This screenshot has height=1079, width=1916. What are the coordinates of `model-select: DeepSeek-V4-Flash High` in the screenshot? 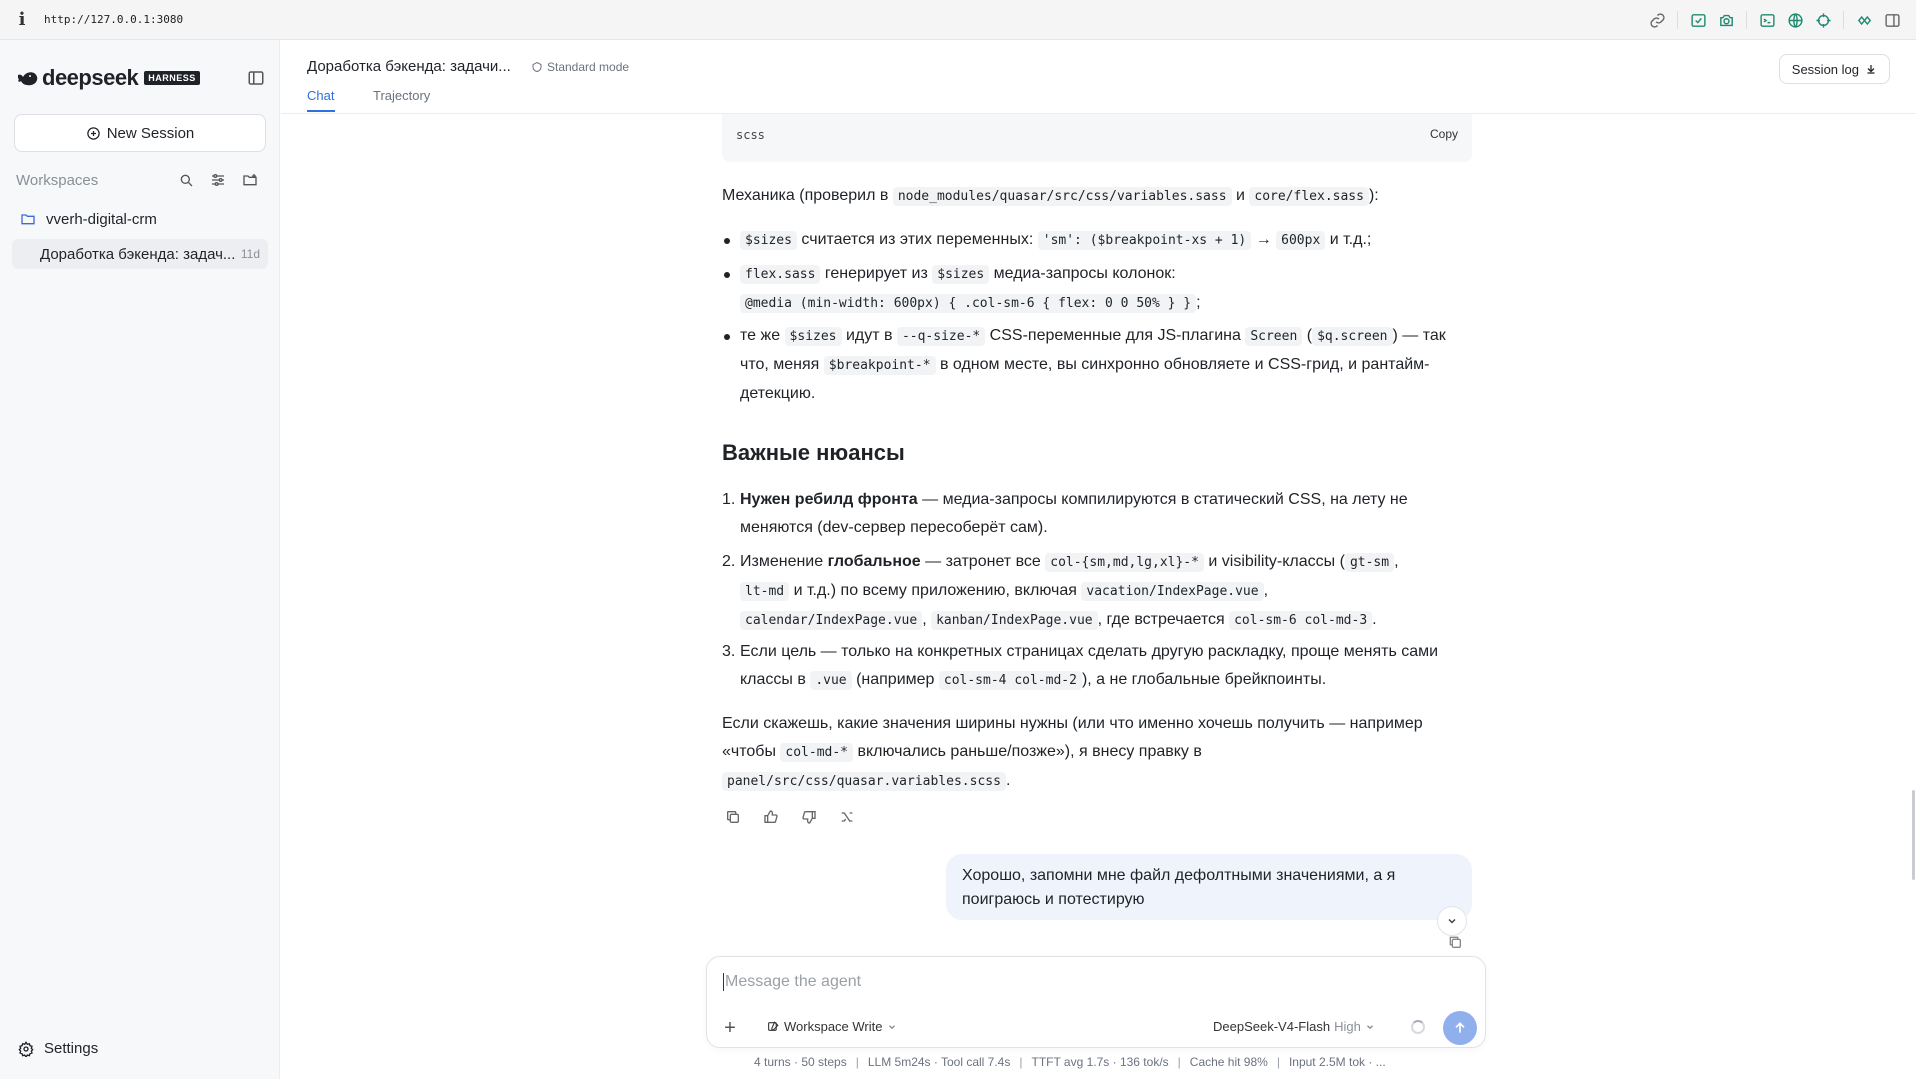 It's located at (1294, 1026).